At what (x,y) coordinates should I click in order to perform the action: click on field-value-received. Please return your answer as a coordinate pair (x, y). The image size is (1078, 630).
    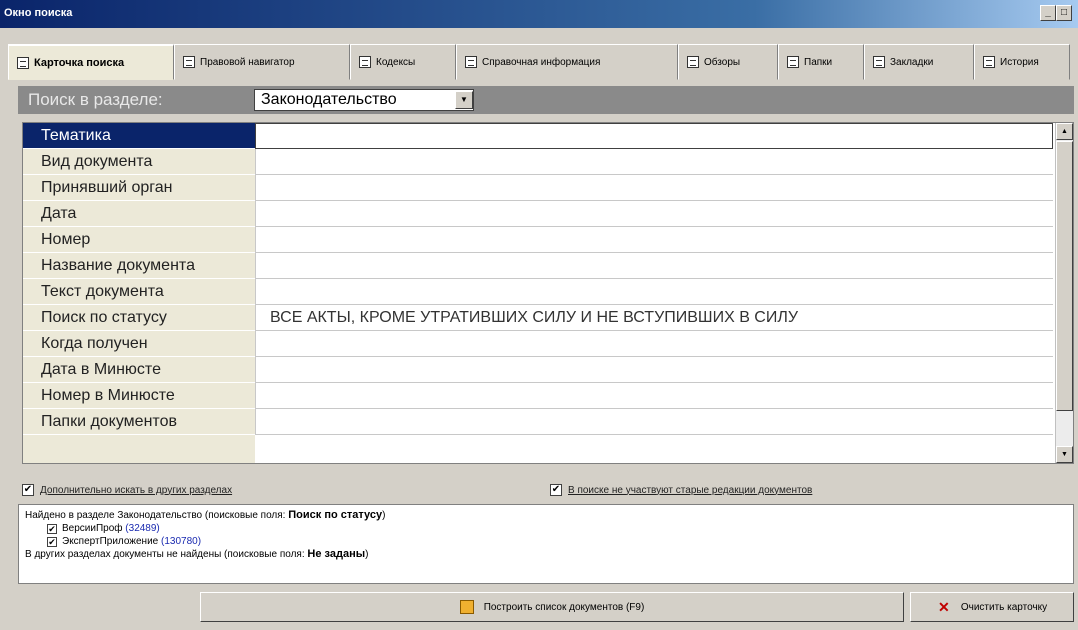
    Looking at the image, I should click on (654, 344).